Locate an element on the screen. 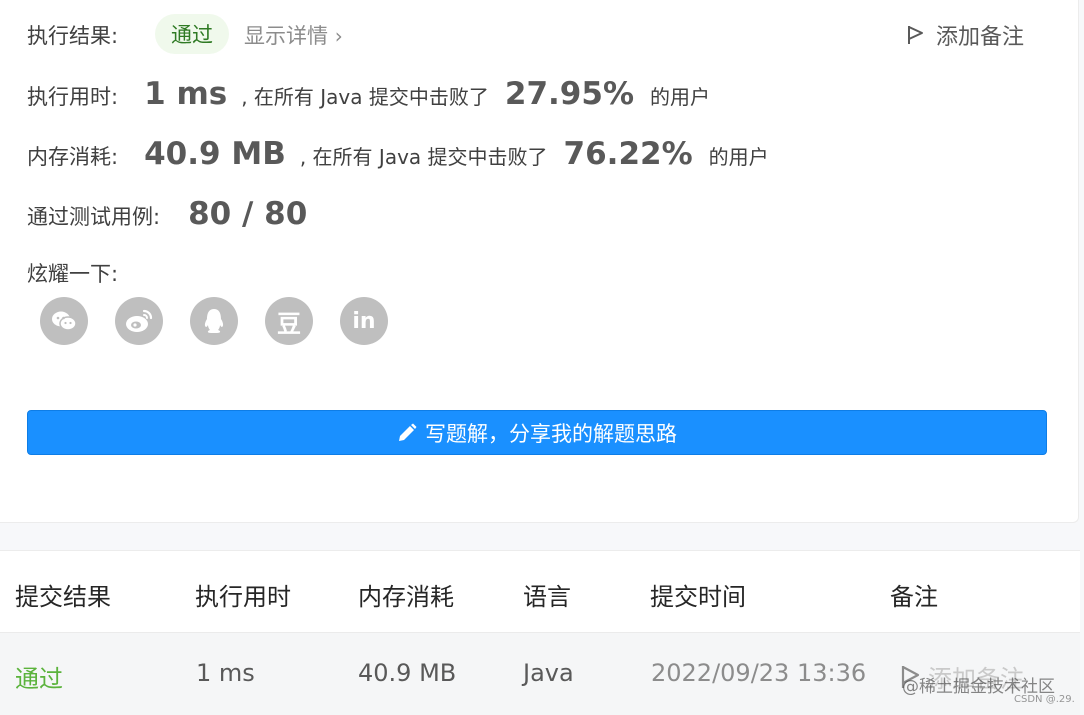 Image resolution: width=1084 pixels, height=715 pixels. result-label: 执行结果: is located at coordinates (73, 36).